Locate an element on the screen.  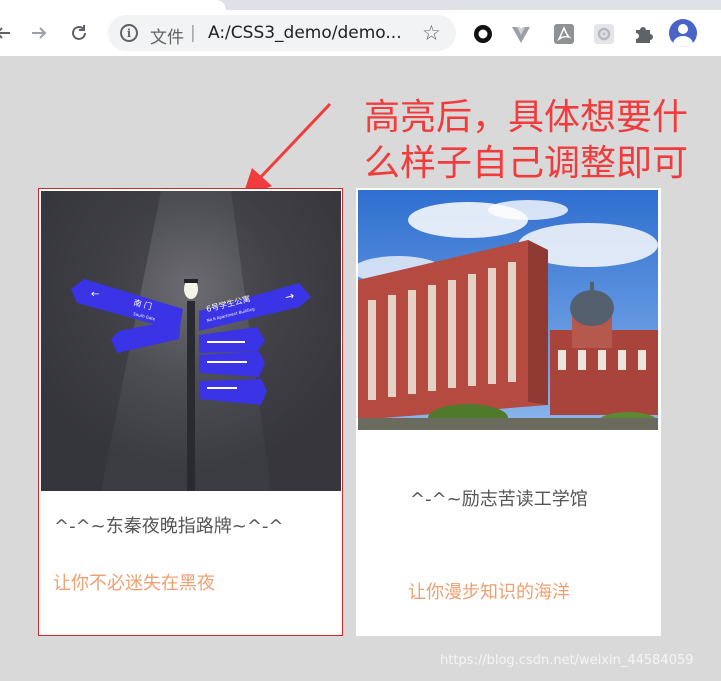
forward-arrow-icon is located at coordinates (39, 33).